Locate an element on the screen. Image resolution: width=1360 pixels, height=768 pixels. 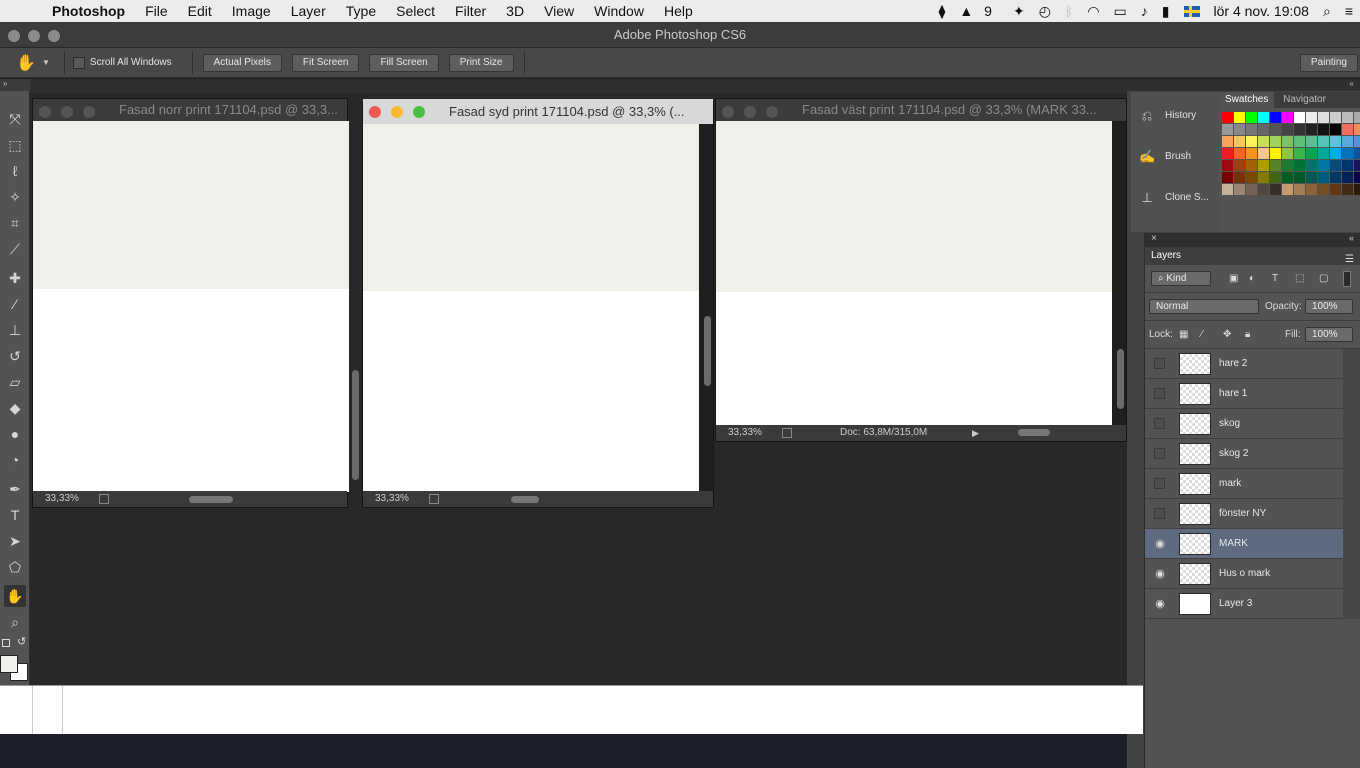
menu-3d: 3D is located at coordinates (515, 11).